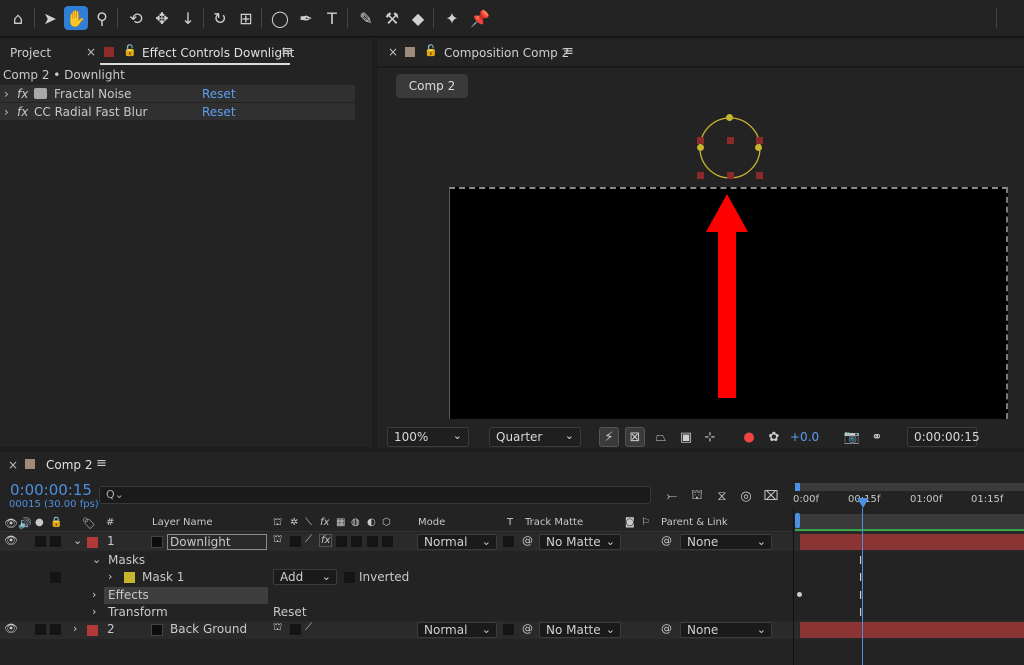 The width and height of the screenshot is (1024, 665). Describe the element at coordinates (793, 586) in the screenshot. I see `timeline-divider` at that location.